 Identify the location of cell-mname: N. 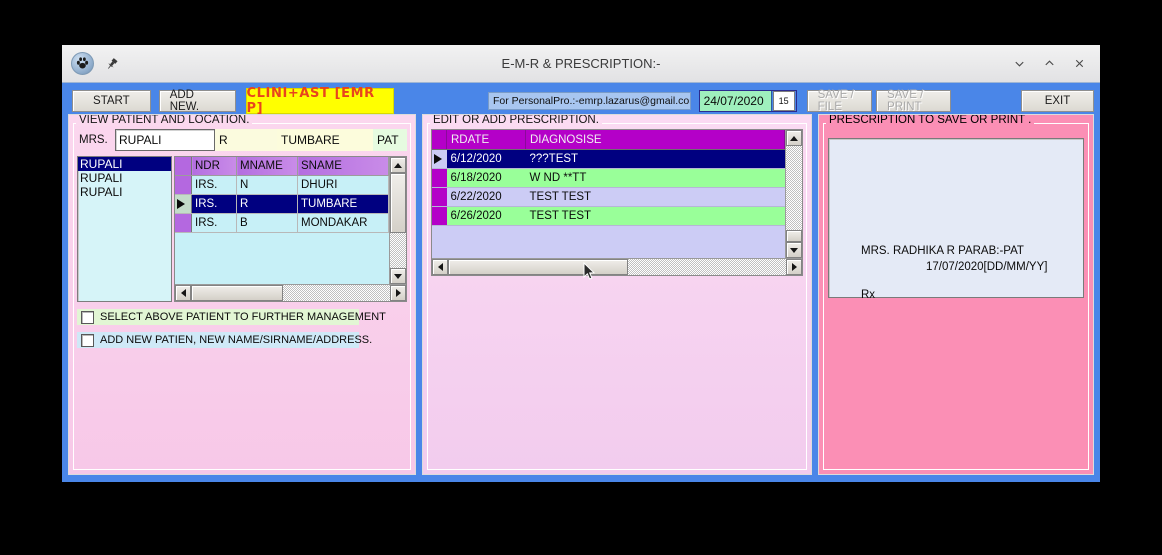
(267, 185).